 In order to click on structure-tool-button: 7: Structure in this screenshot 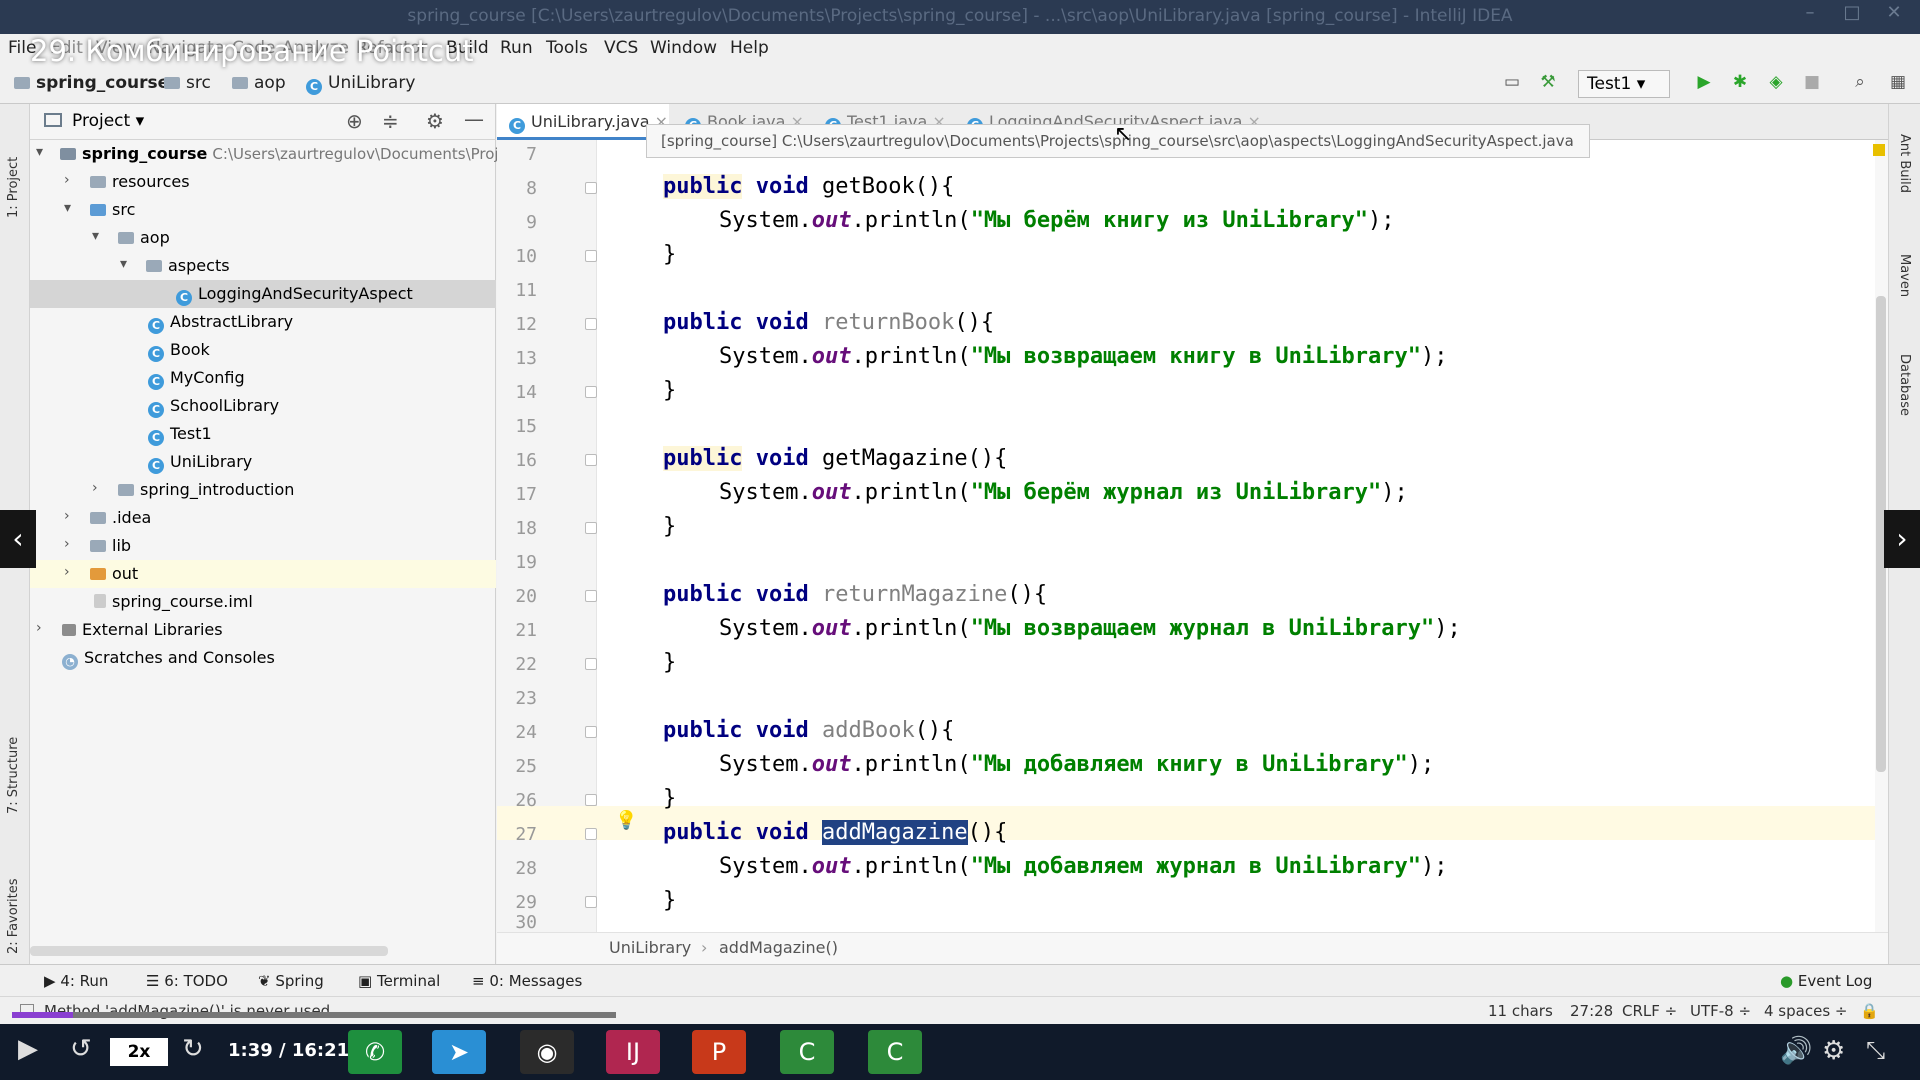, I will do `click(13, 759)`.